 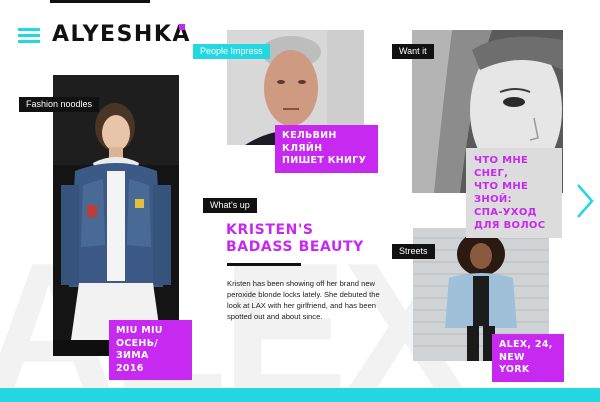 I want to click on hamburger-icon, so click(x=29, y=36).